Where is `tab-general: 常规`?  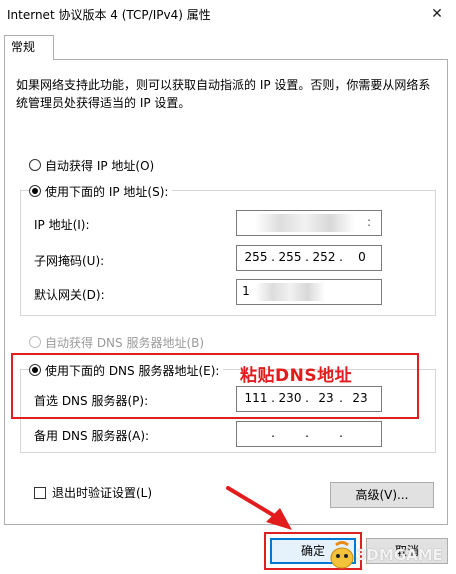 tab-general: 常规 is located at coordinates (29, 47).